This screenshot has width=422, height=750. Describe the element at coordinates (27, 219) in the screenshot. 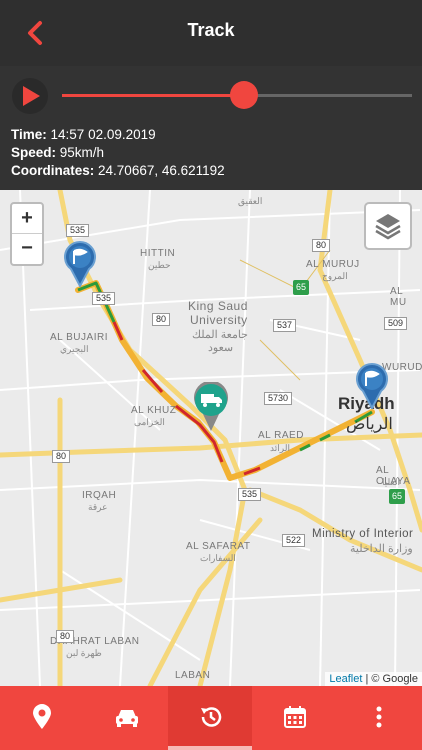

I see `zoom-in-button: +` at that location.